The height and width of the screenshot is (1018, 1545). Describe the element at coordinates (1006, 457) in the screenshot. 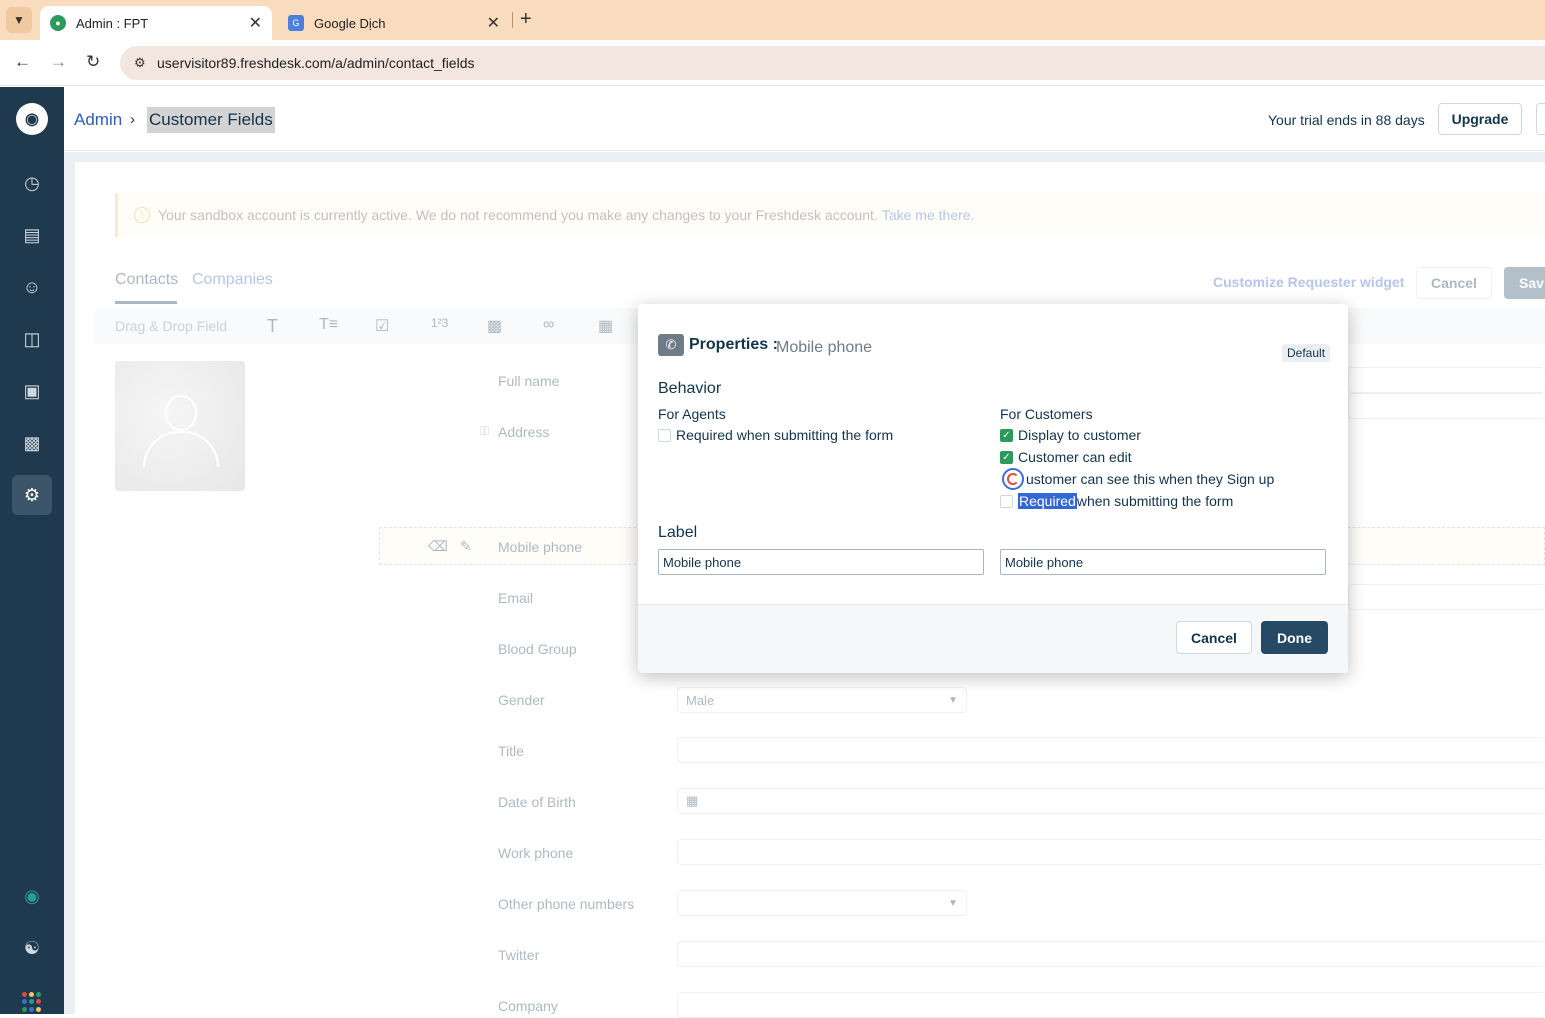

I see `customer-can-edit-checkbox: ✓` at that location.